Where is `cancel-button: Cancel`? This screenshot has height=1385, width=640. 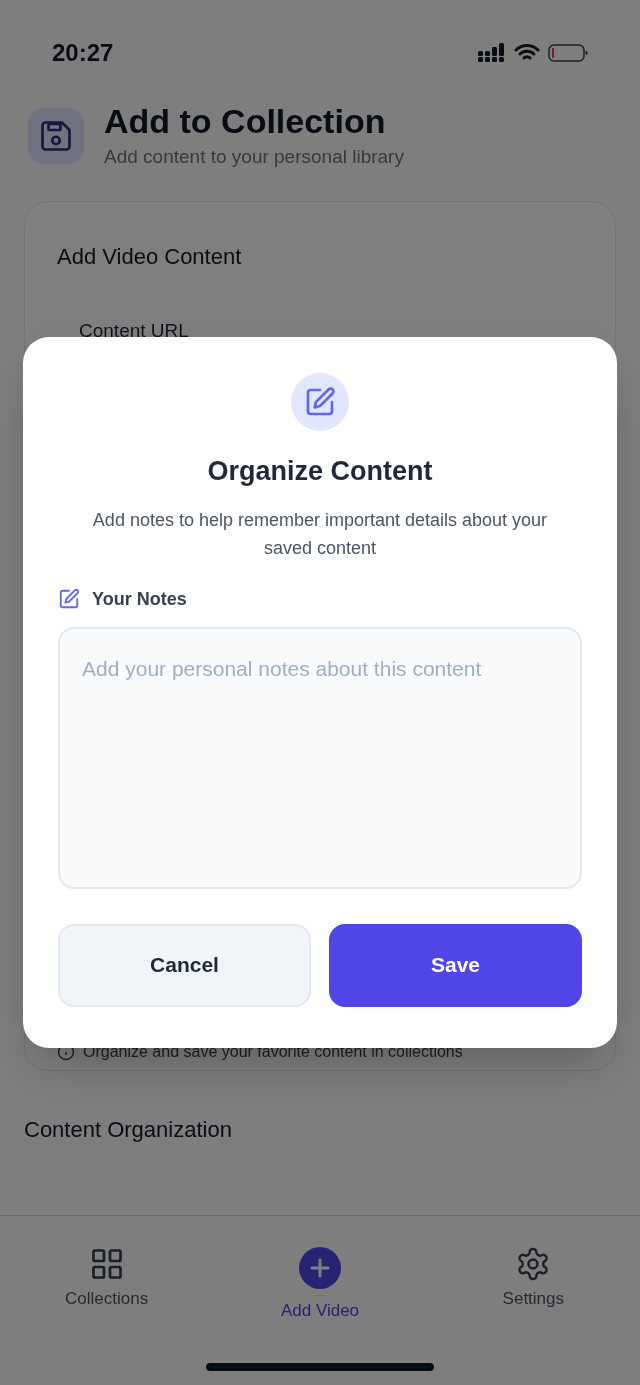
cancel-button: Cancel is located at coordinates (184, 965).